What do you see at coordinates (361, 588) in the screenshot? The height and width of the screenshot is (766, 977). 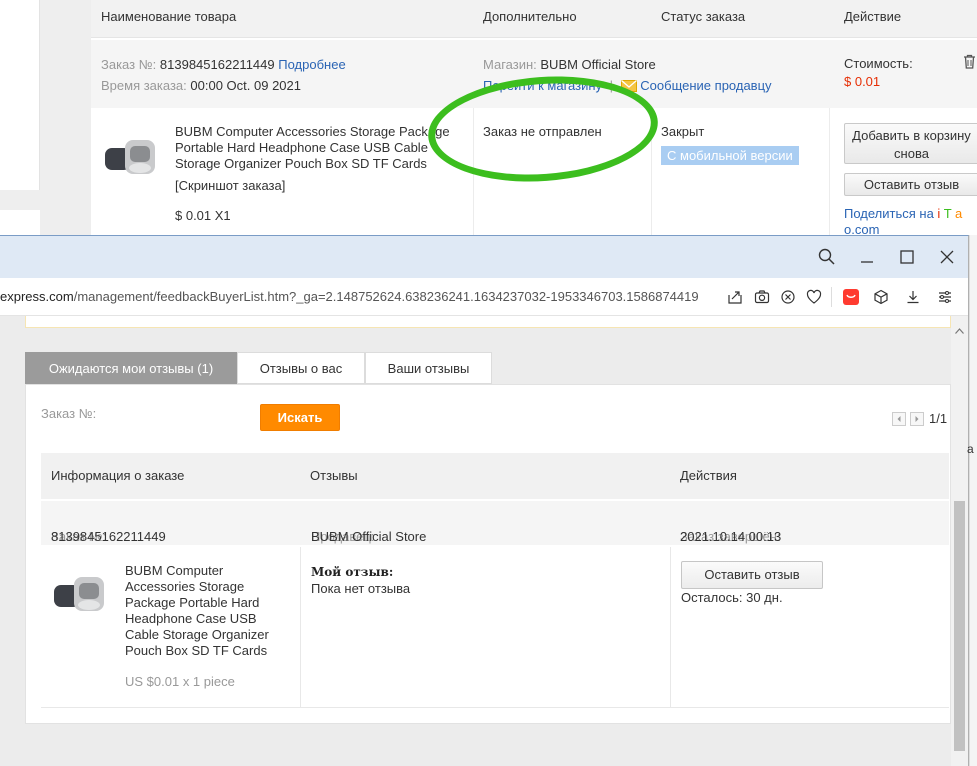 I see `no-review-text: Пока нет отзыва` at bounding box center [361, 588].